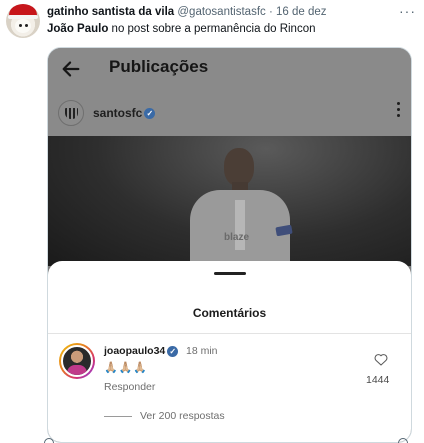  I want to click on comment-like-count: 1444, so click(378, 380).